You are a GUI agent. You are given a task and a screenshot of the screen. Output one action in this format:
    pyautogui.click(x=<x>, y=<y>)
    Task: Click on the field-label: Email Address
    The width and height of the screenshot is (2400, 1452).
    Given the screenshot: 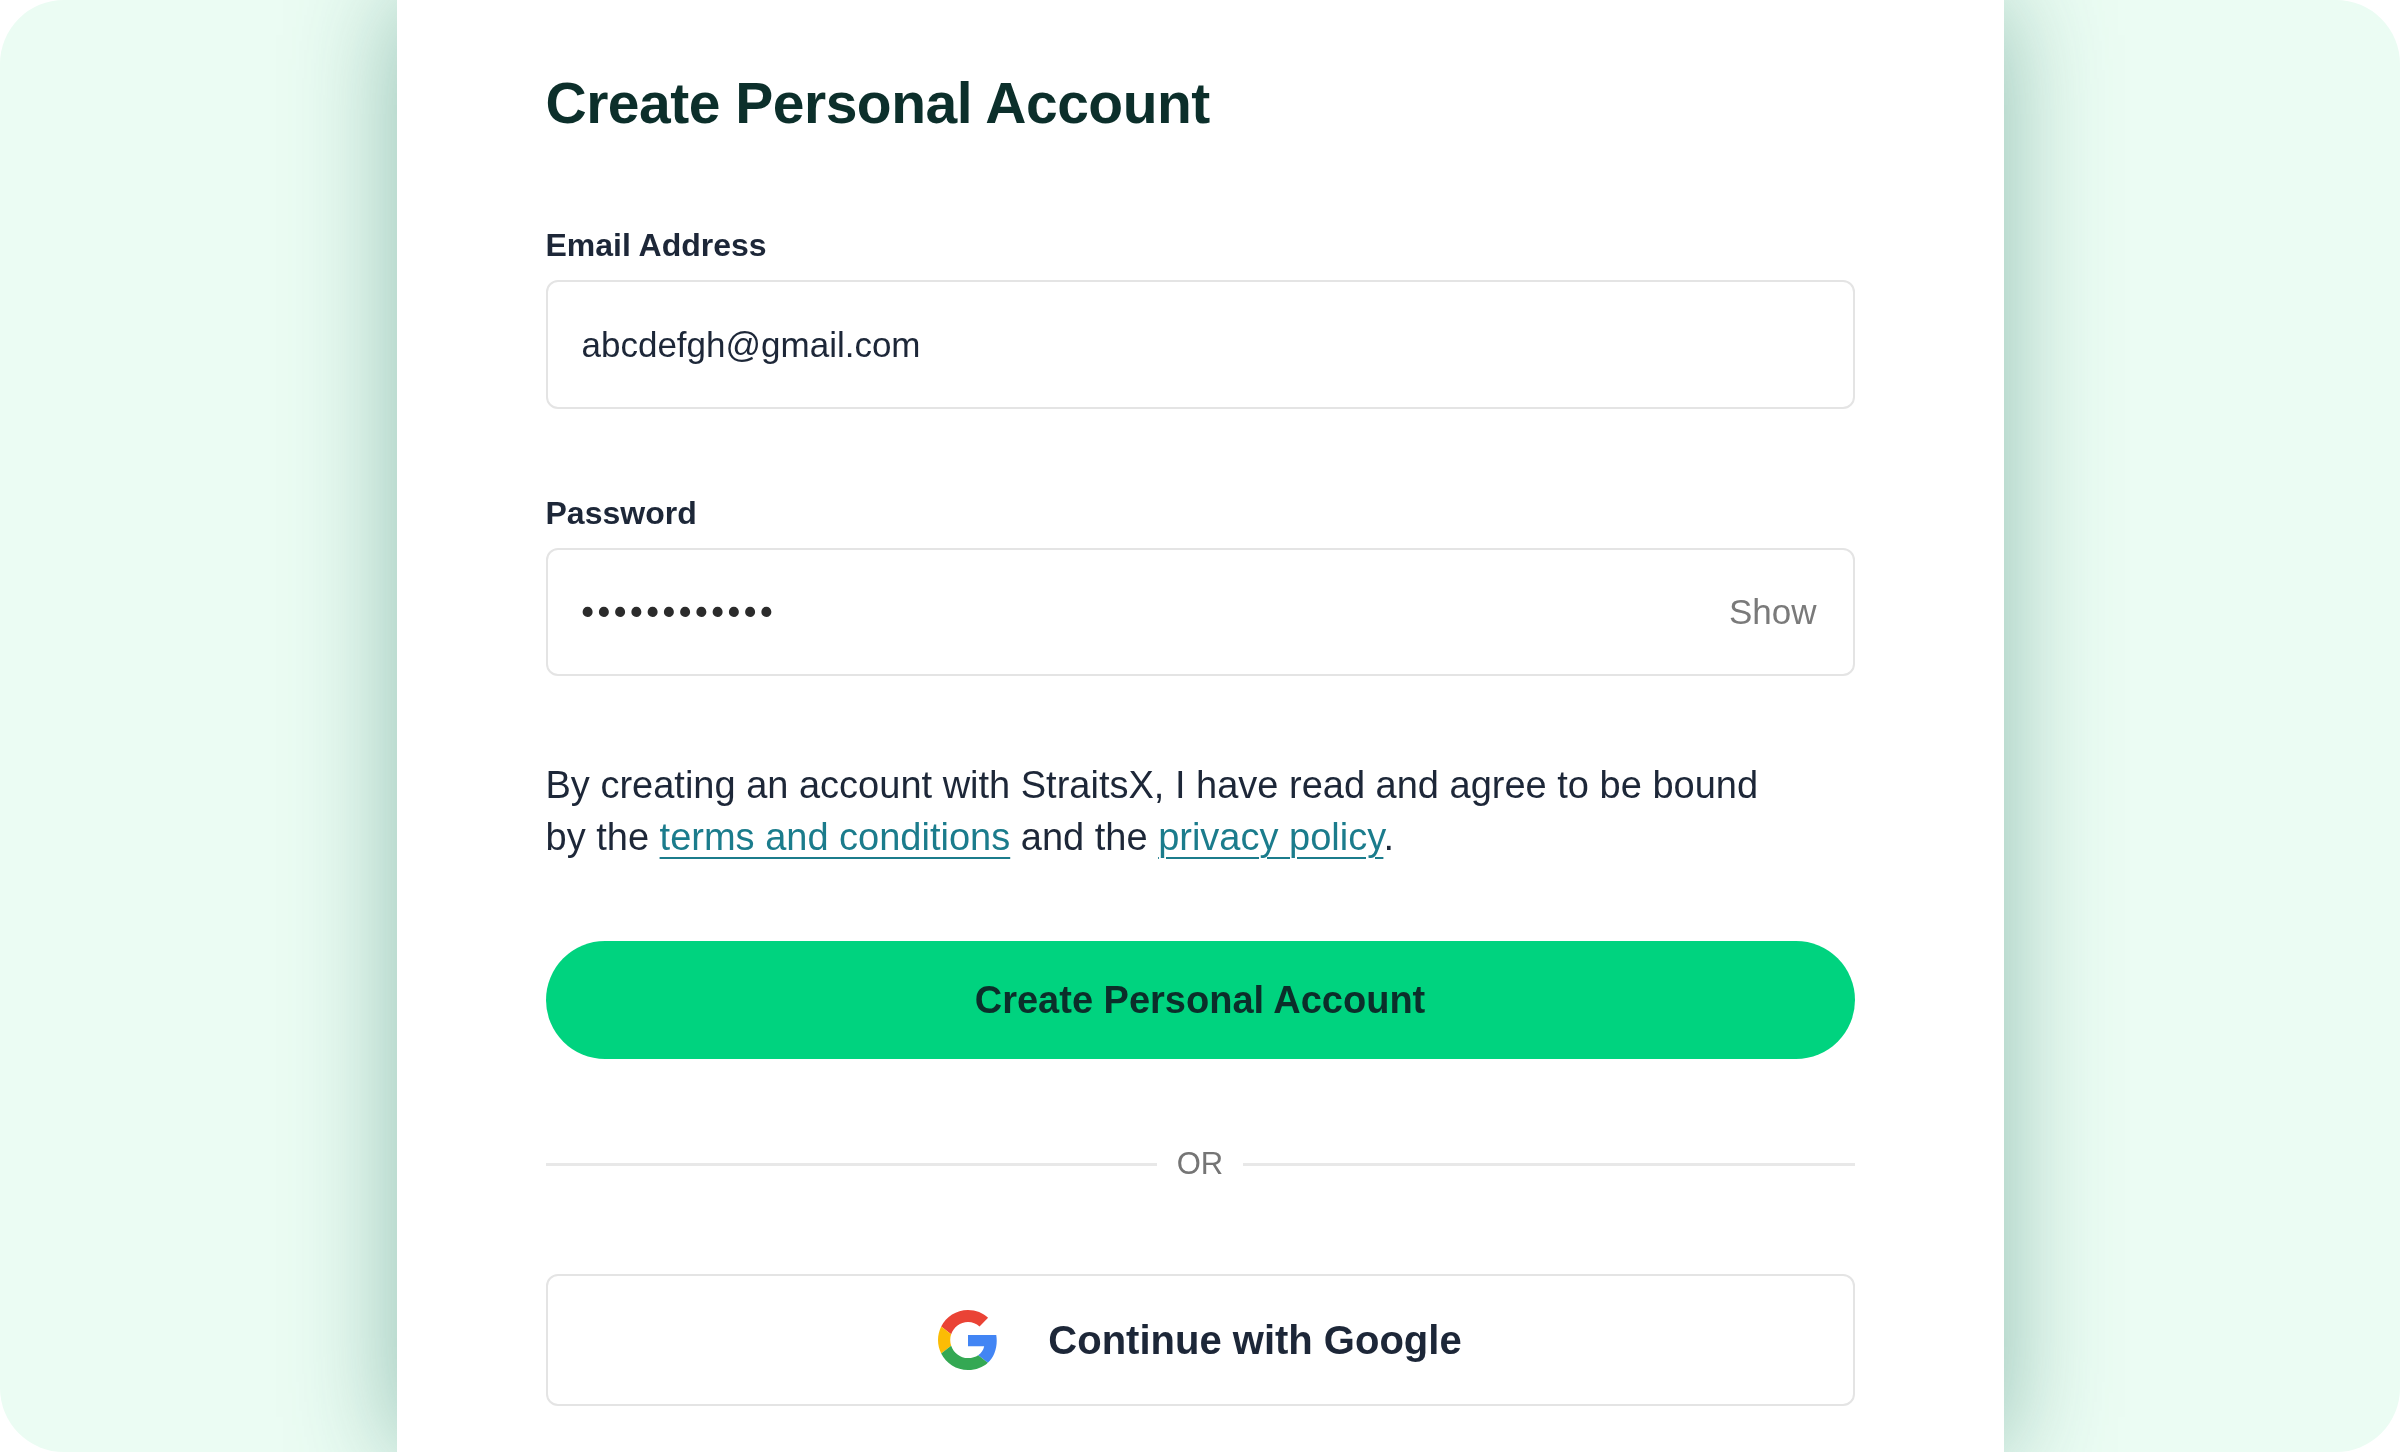 What is the action you would take?
    pyautogui.click(x=656, y=245)
    